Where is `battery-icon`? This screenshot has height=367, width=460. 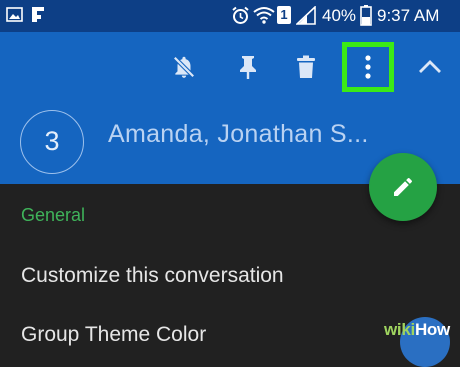
battery-icon is located at coordinates (366, 15).